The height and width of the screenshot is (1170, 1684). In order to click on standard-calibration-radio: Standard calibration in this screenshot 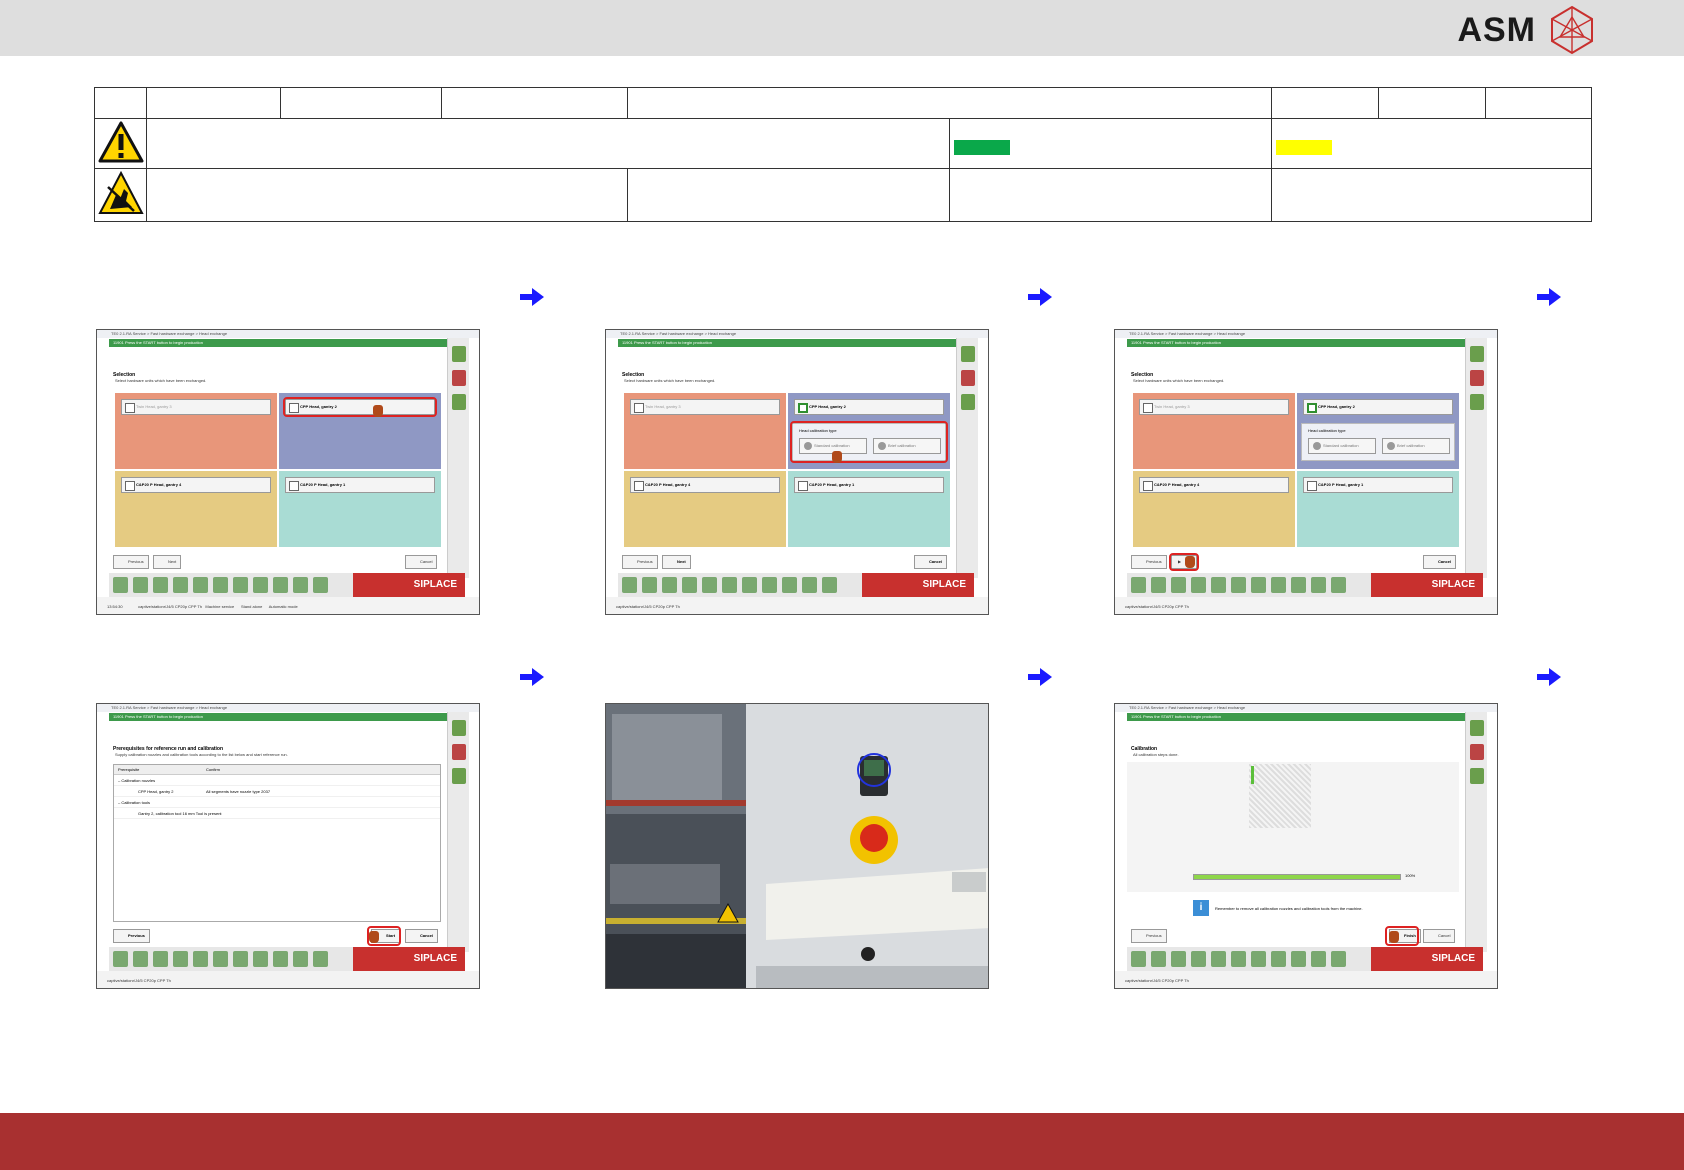, I will do `click(1342, 446)`.